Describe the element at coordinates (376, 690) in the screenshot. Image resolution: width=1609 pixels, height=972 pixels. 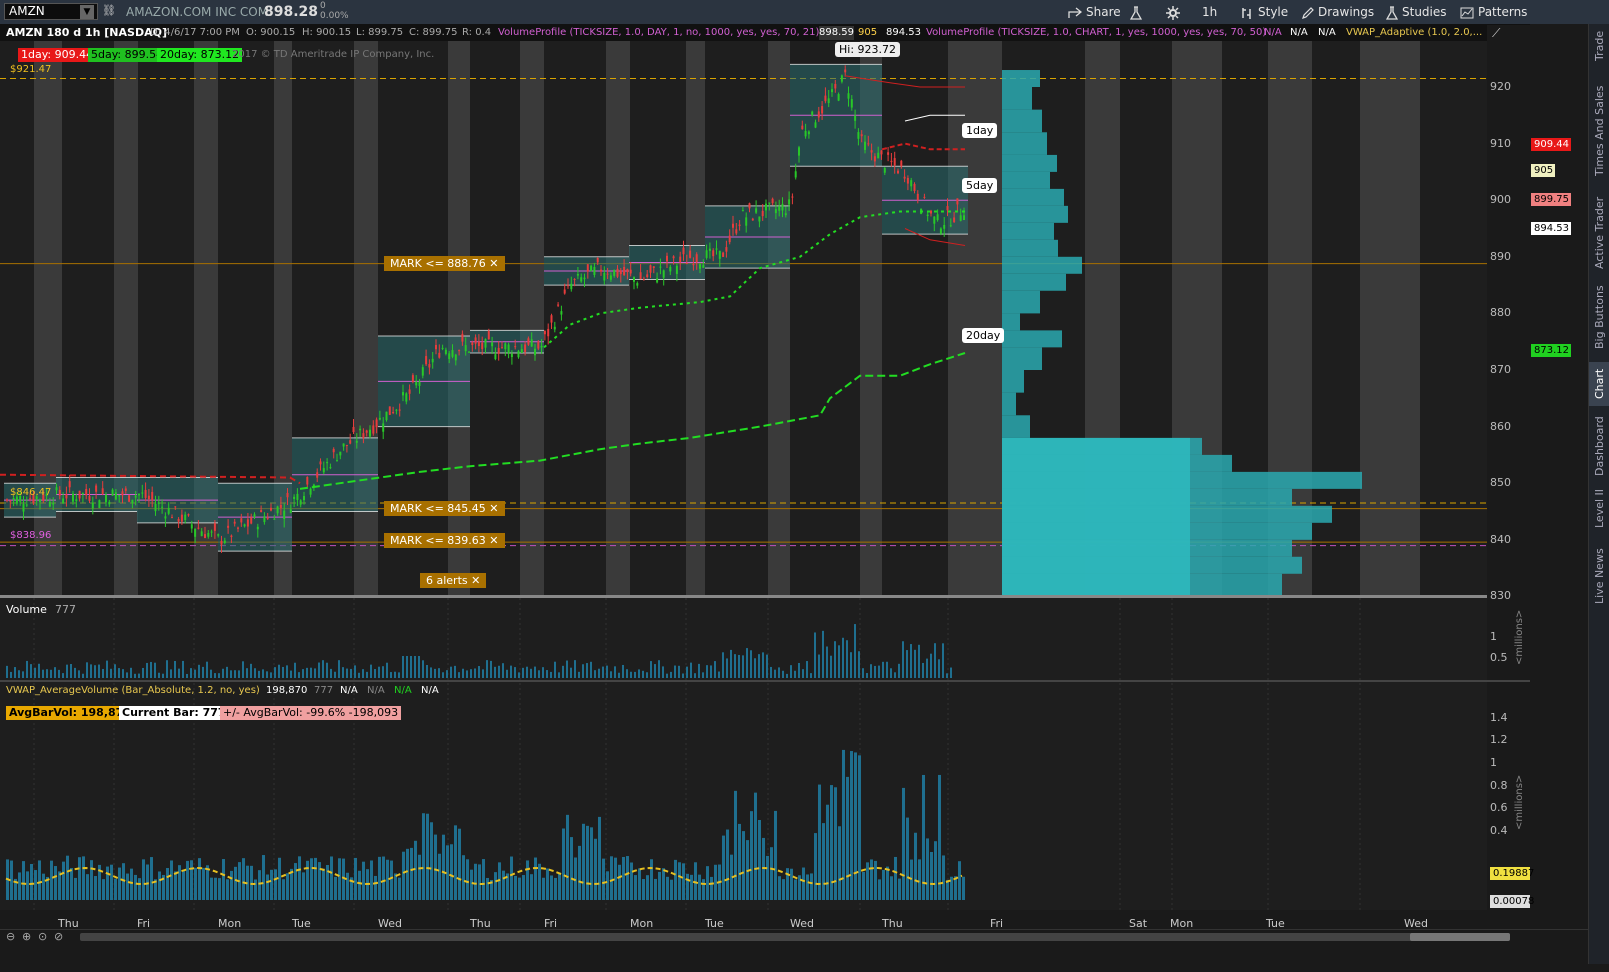
I see `vwap-na2: N/A` at that location.